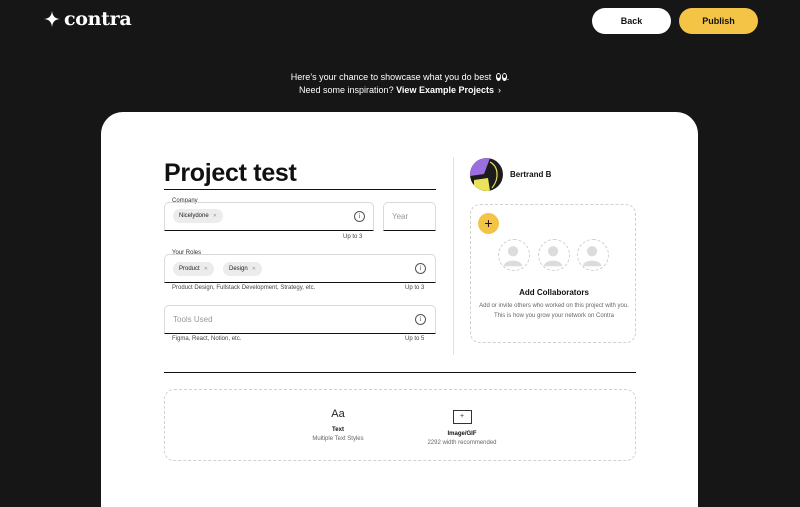 This screenshot has height=507, width=800. What do you see at coordinates (207, 339) in the screenshot?
I see `tools-examples: Figma, React, Notion, etc.` at bounding box center [207, 339].